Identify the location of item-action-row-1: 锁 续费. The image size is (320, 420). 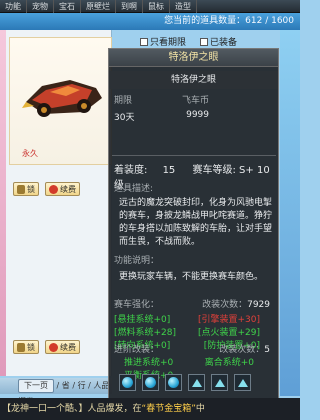
(46, 189).